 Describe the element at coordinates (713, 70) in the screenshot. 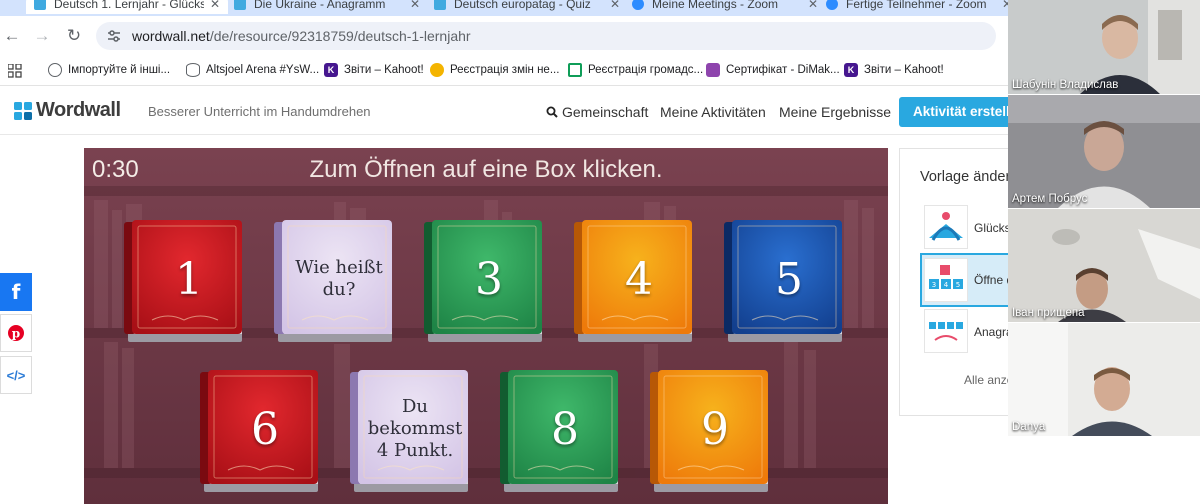

I see `cert-icon` at that location.